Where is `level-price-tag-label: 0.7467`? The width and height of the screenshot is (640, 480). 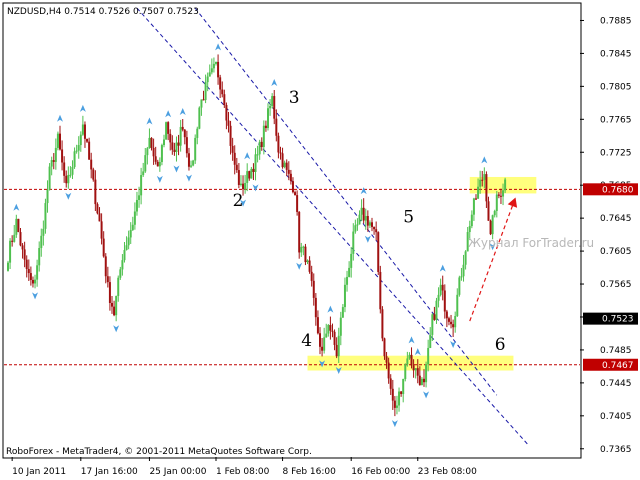 level-price-tag-label: 0.7467 is located at coordinates (618, 366).